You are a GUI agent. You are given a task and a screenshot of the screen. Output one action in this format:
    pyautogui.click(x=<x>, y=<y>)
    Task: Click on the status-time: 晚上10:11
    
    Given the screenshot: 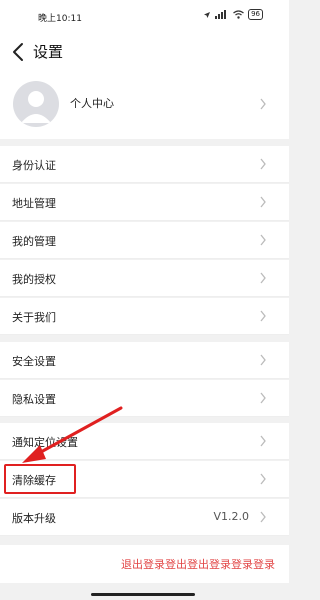 What is the action you would take?
    pyautogui.click(x=60, y=19)
    